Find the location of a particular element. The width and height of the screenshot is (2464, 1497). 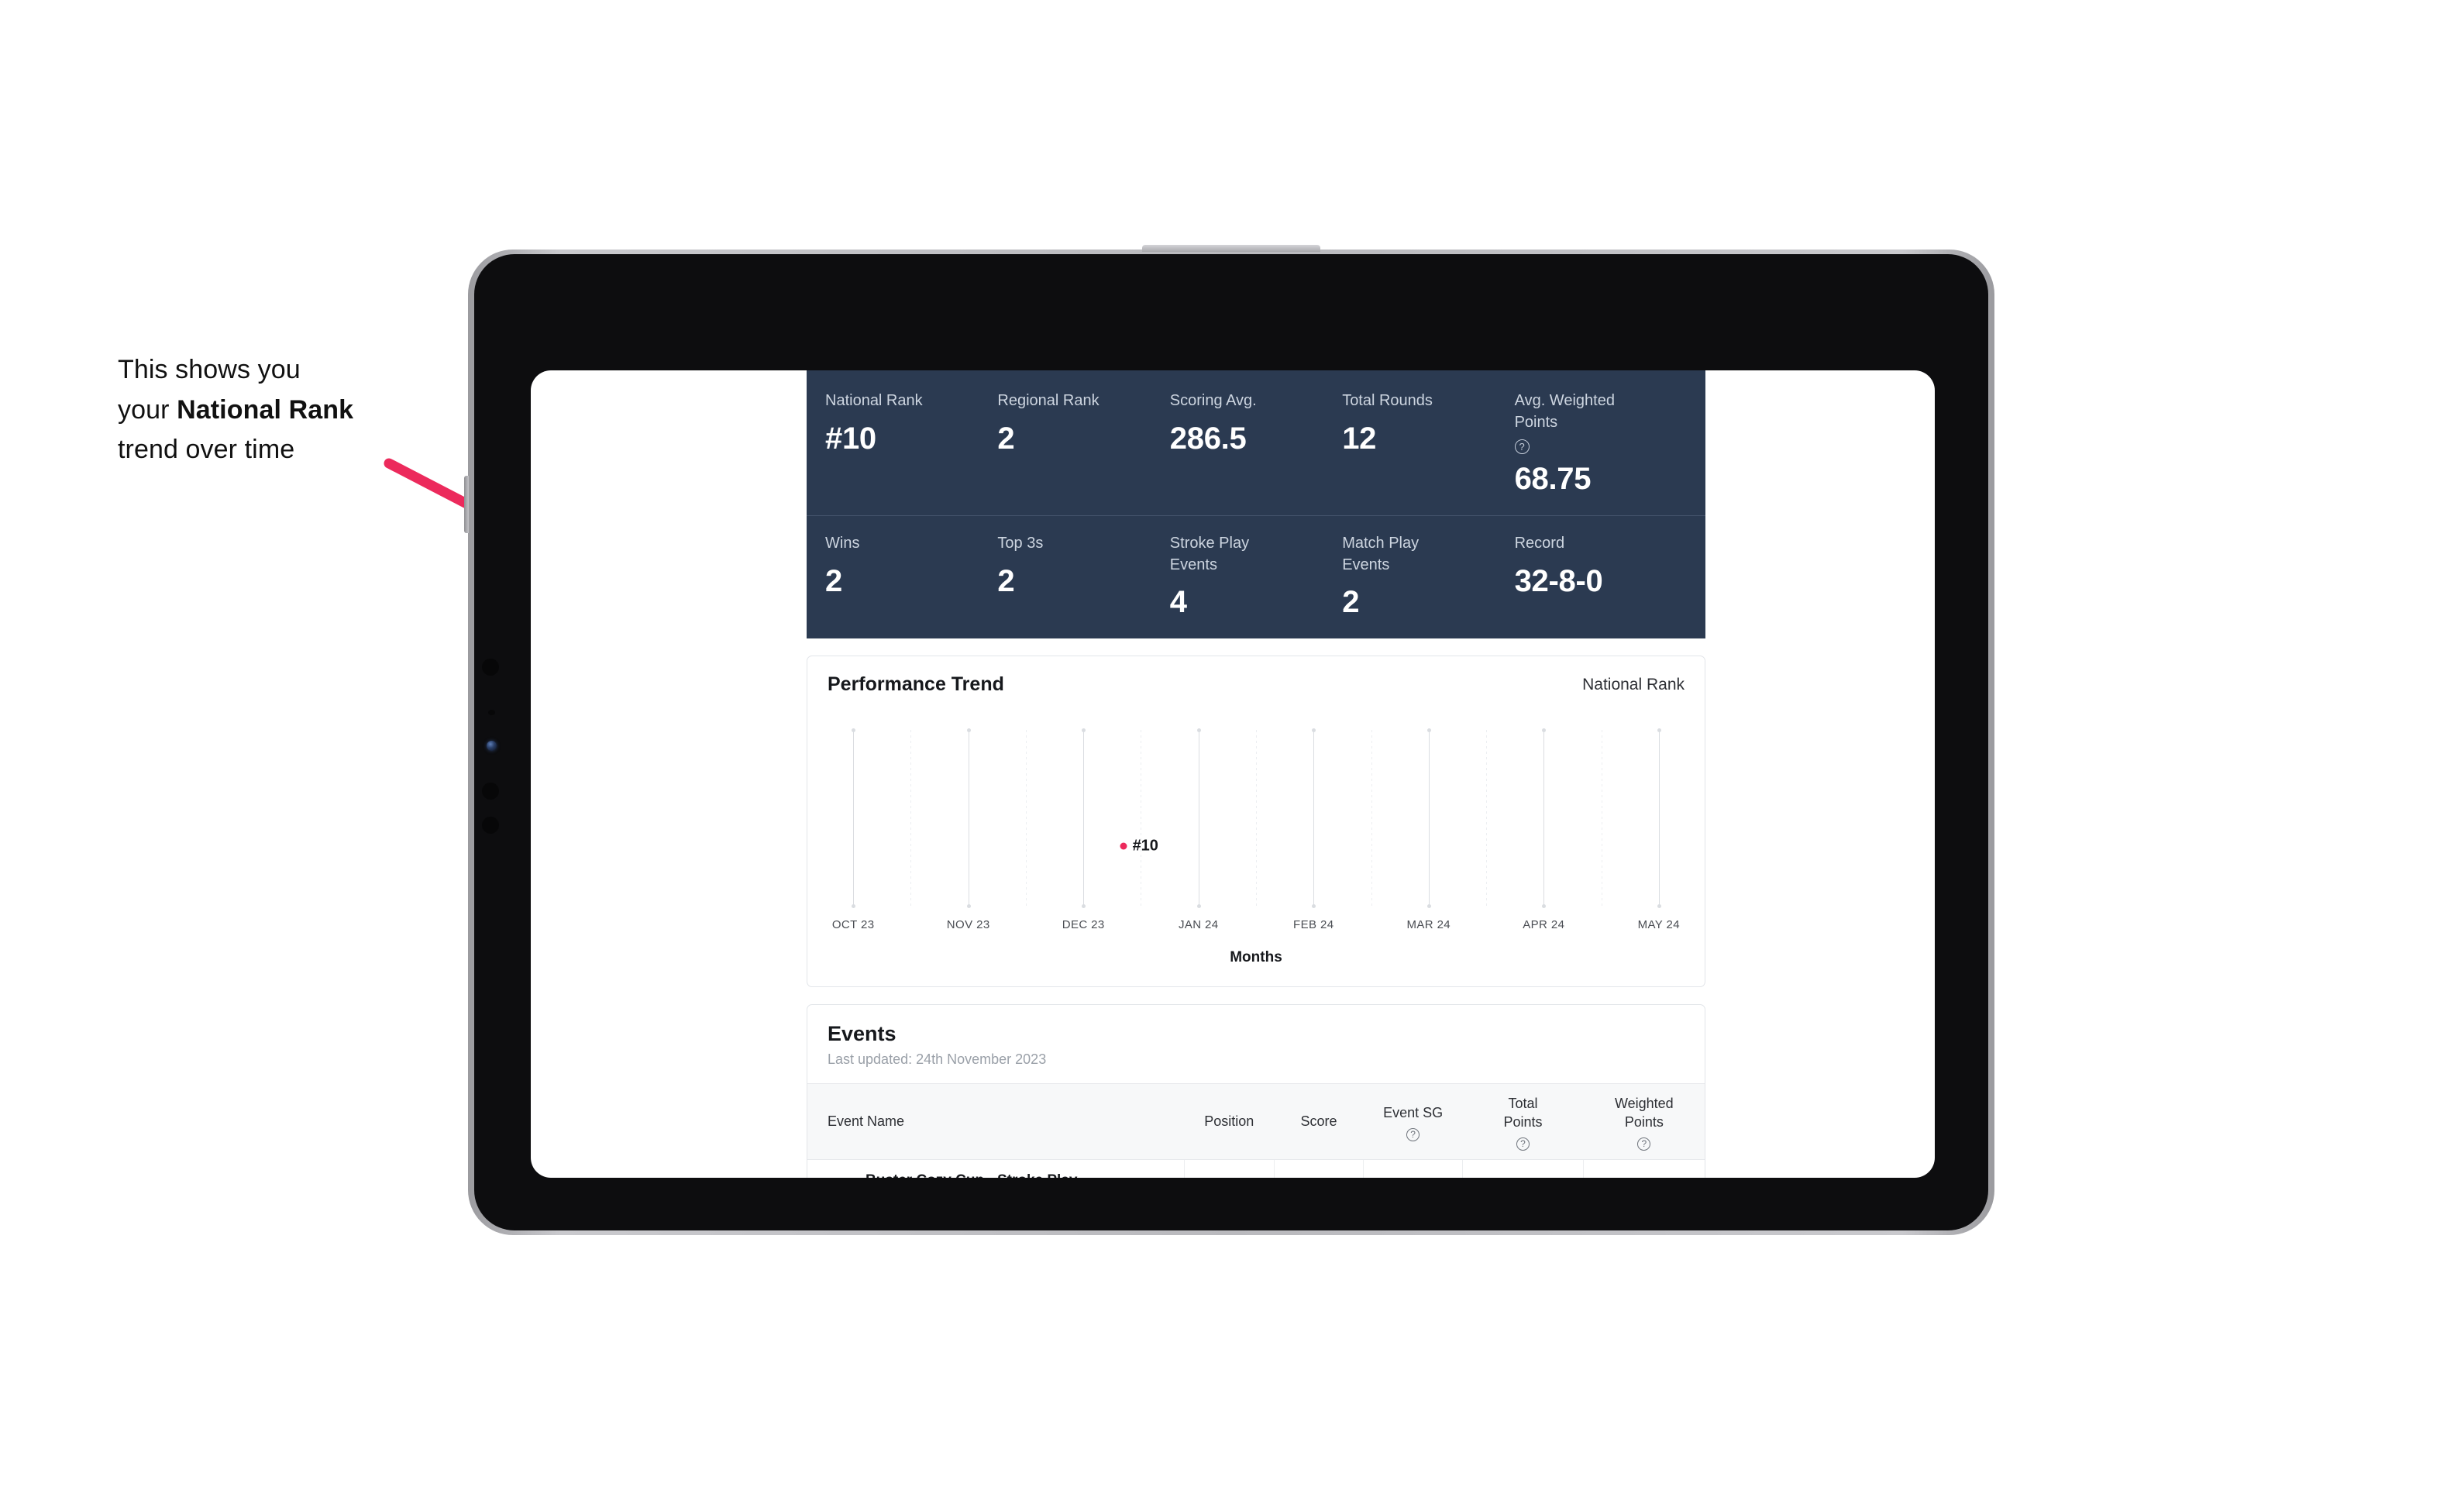

chart-x-tick-label: FEB 24 is located at coordinates (1313, 925).